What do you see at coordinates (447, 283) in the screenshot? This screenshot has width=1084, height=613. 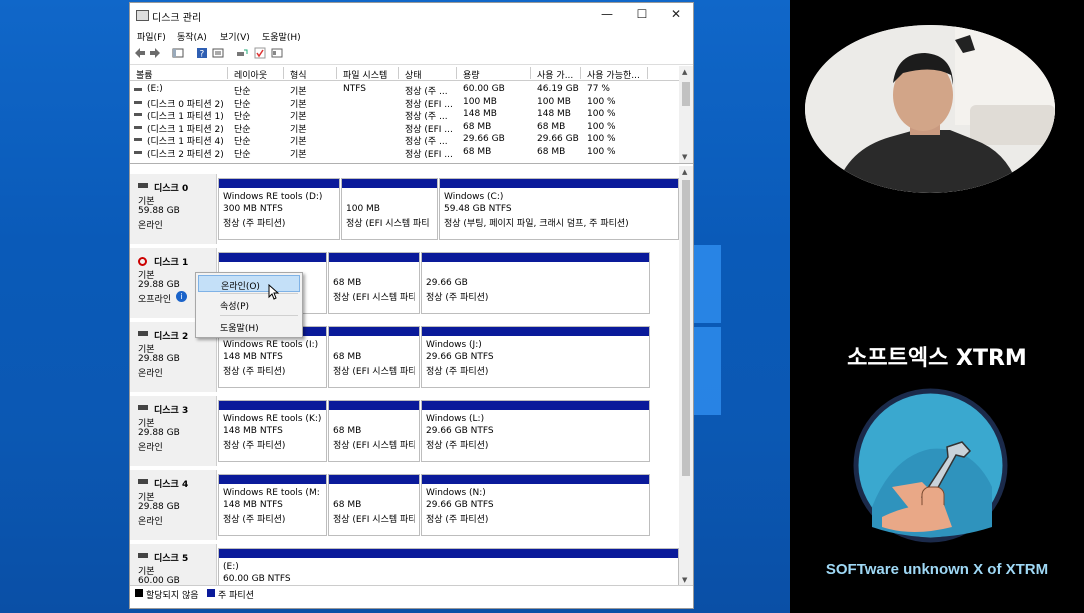 I see `partition-size: 29.66 GB` at bounding box center [447, 283].